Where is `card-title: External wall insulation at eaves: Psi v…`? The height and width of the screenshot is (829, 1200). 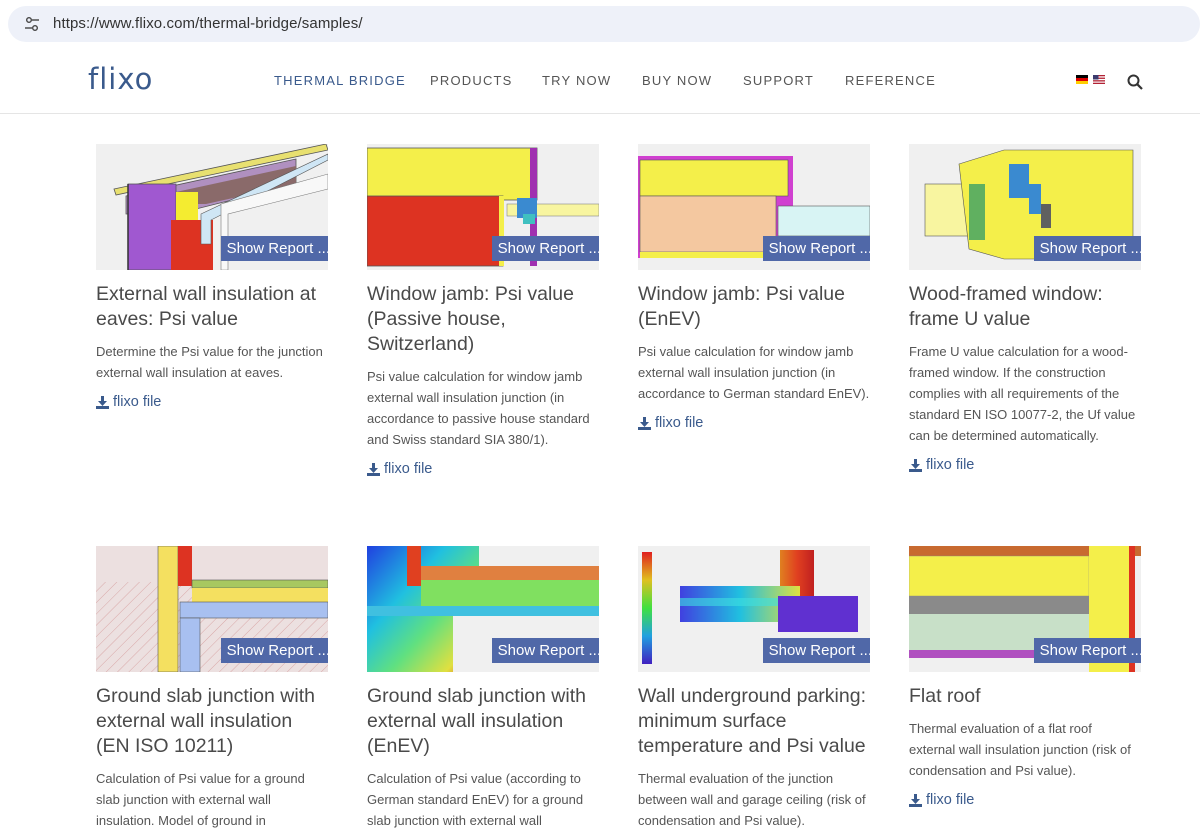
card-title: External wall insulation at eaves: Psi v… is located at coordinates (212, 307).